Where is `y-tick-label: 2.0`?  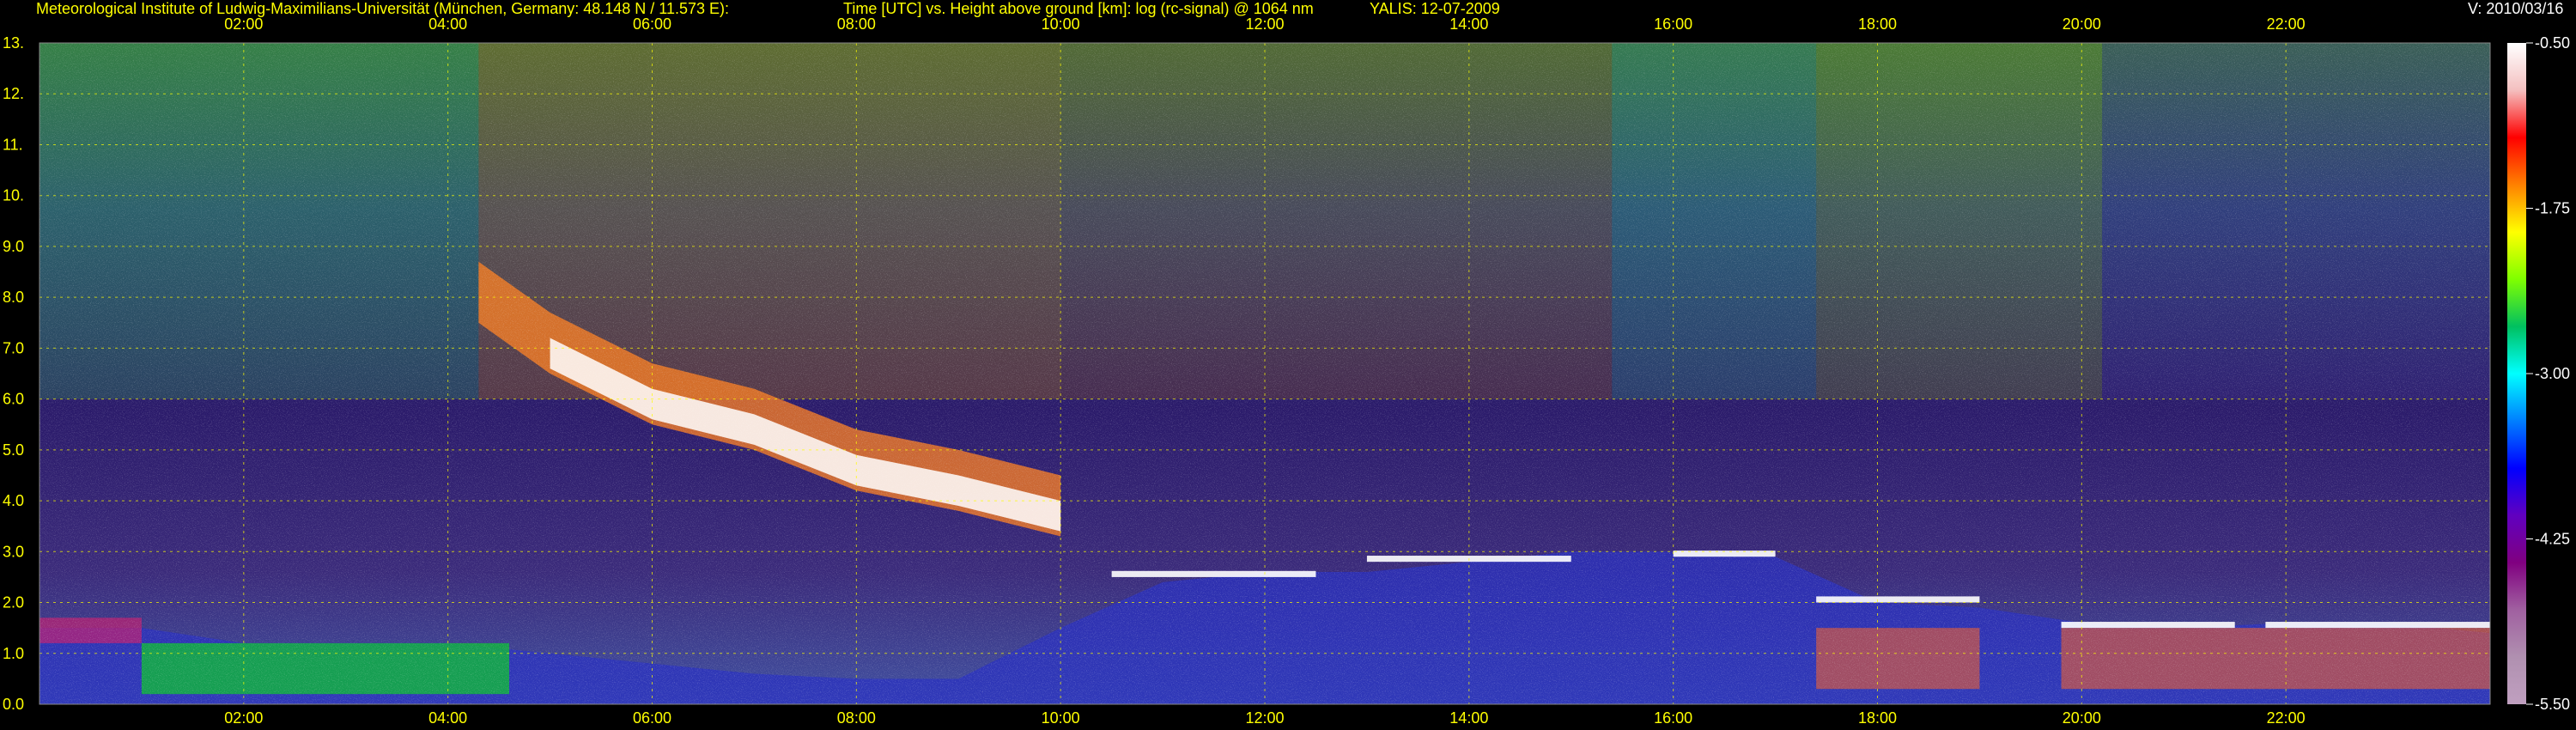
y-tick-label: 2.0 is located at coordinates (13, 602).